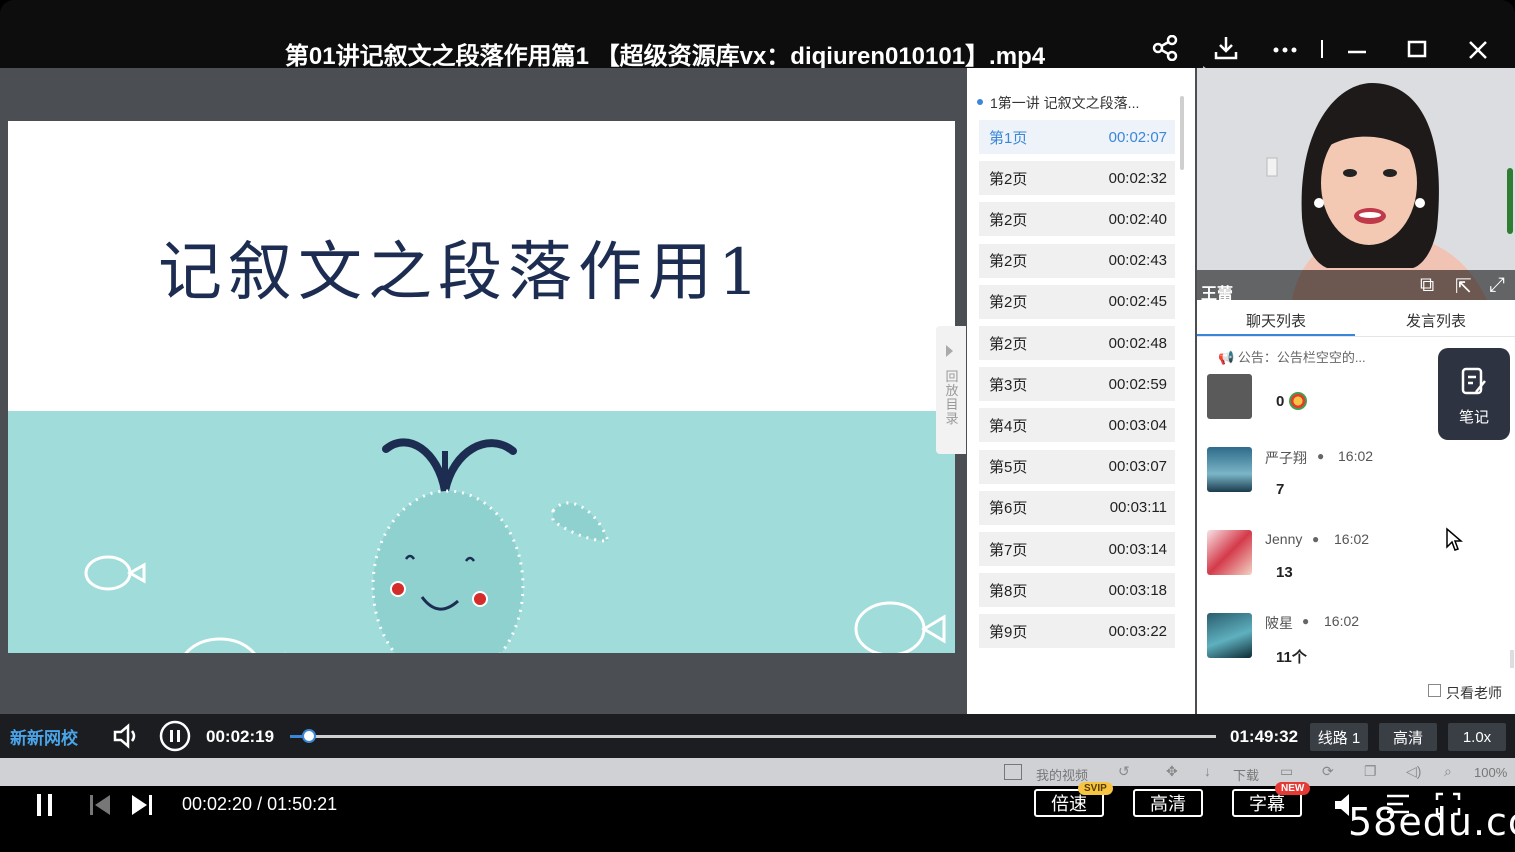 Image resolution: width=1515 pixels, height=852 pixels. I want to click on catalog-scrollbar, so click(1182, 133).